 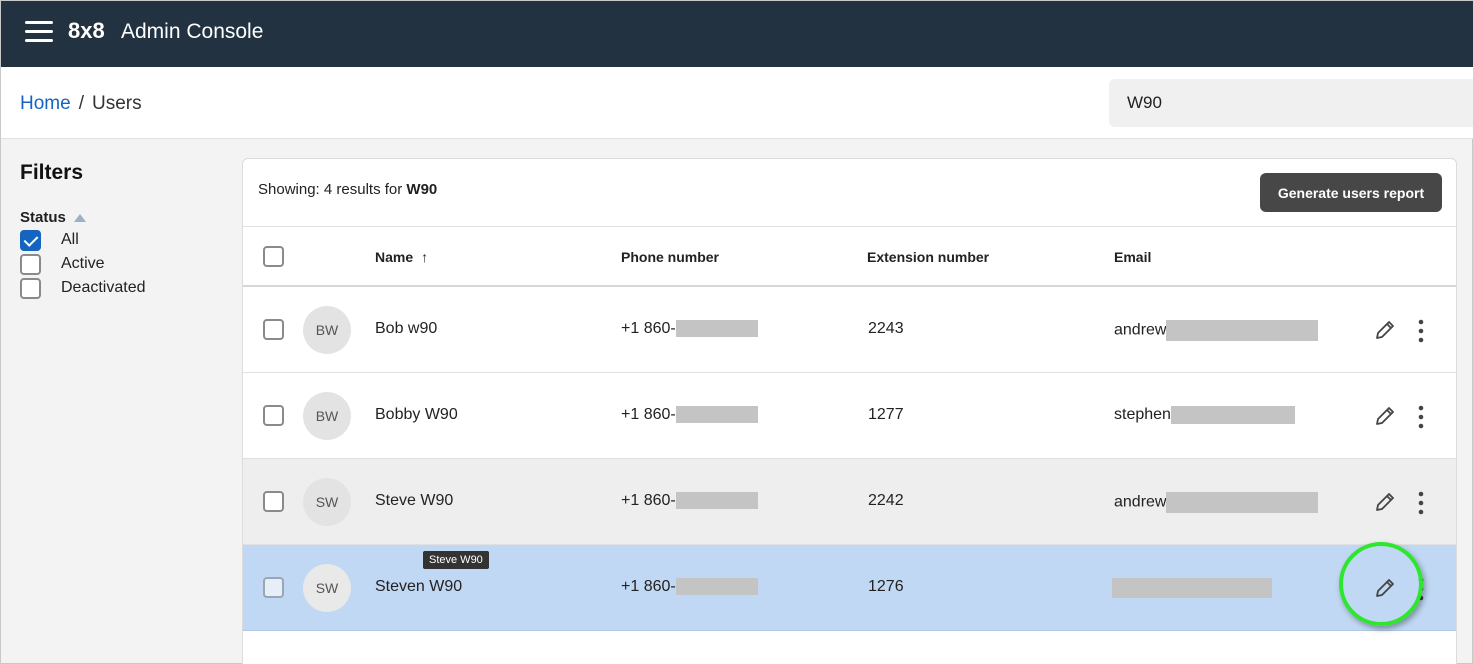 I want to click on extension-number: 2243, so click(x=886, y=328).